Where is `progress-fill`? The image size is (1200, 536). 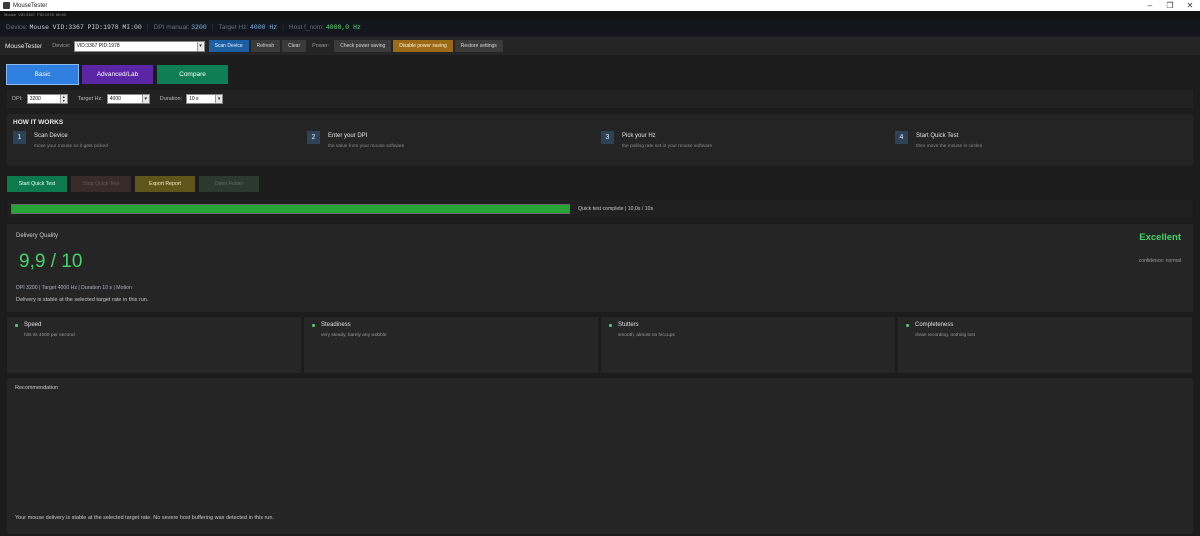
progress-fill is located at coordinates (290, 209).